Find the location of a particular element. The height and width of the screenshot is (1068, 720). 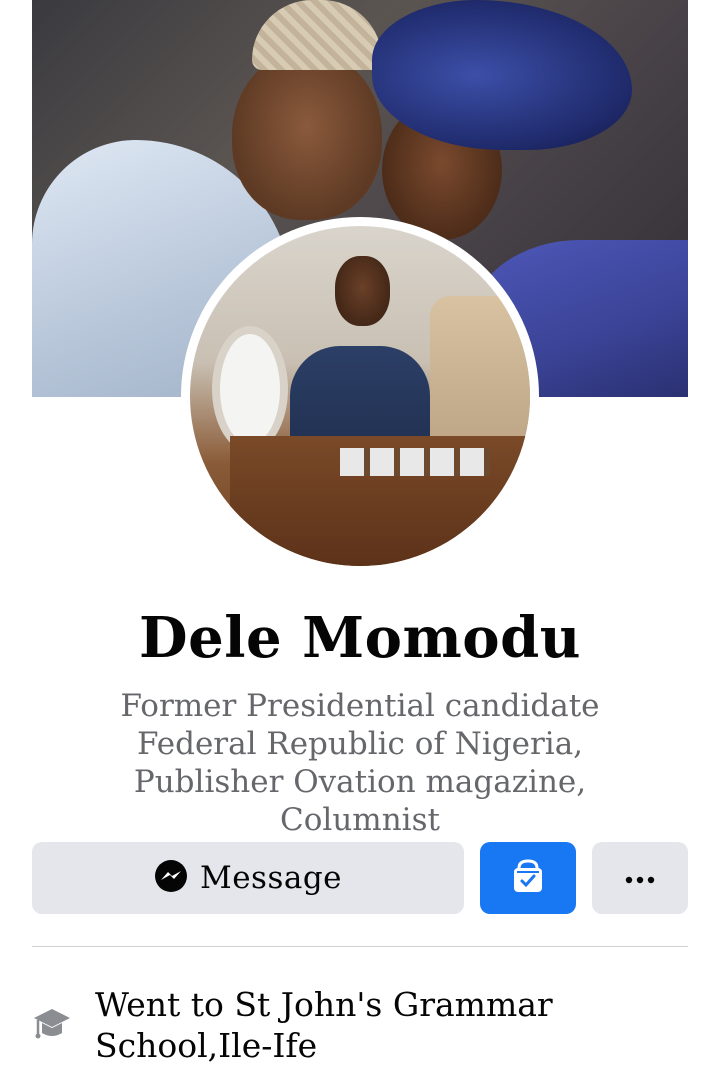

more-dots-icon is located at coordinates (640, 878).